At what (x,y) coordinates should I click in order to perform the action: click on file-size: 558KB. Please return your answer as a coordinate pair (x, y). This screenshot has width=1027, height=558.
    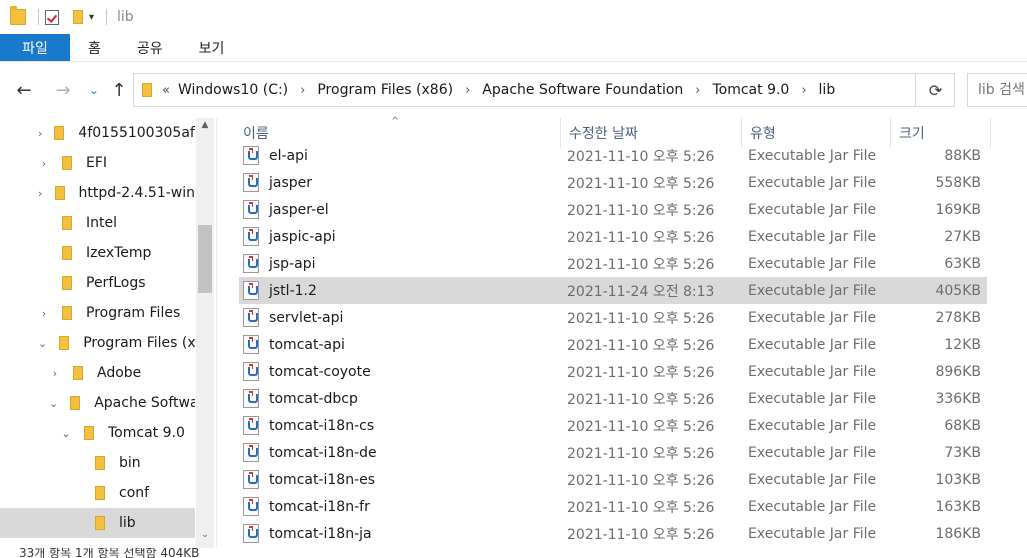
    Looking at the image, I should click on (958, 182).